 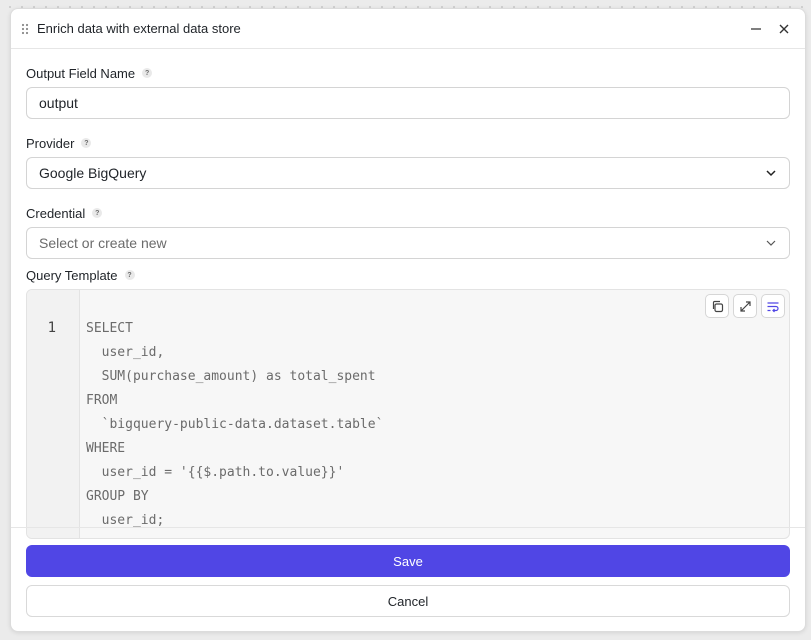 What do you see at coordinates (784, 29) in the screenshot?
I see `close-icon` at bounding box center [784, 29].